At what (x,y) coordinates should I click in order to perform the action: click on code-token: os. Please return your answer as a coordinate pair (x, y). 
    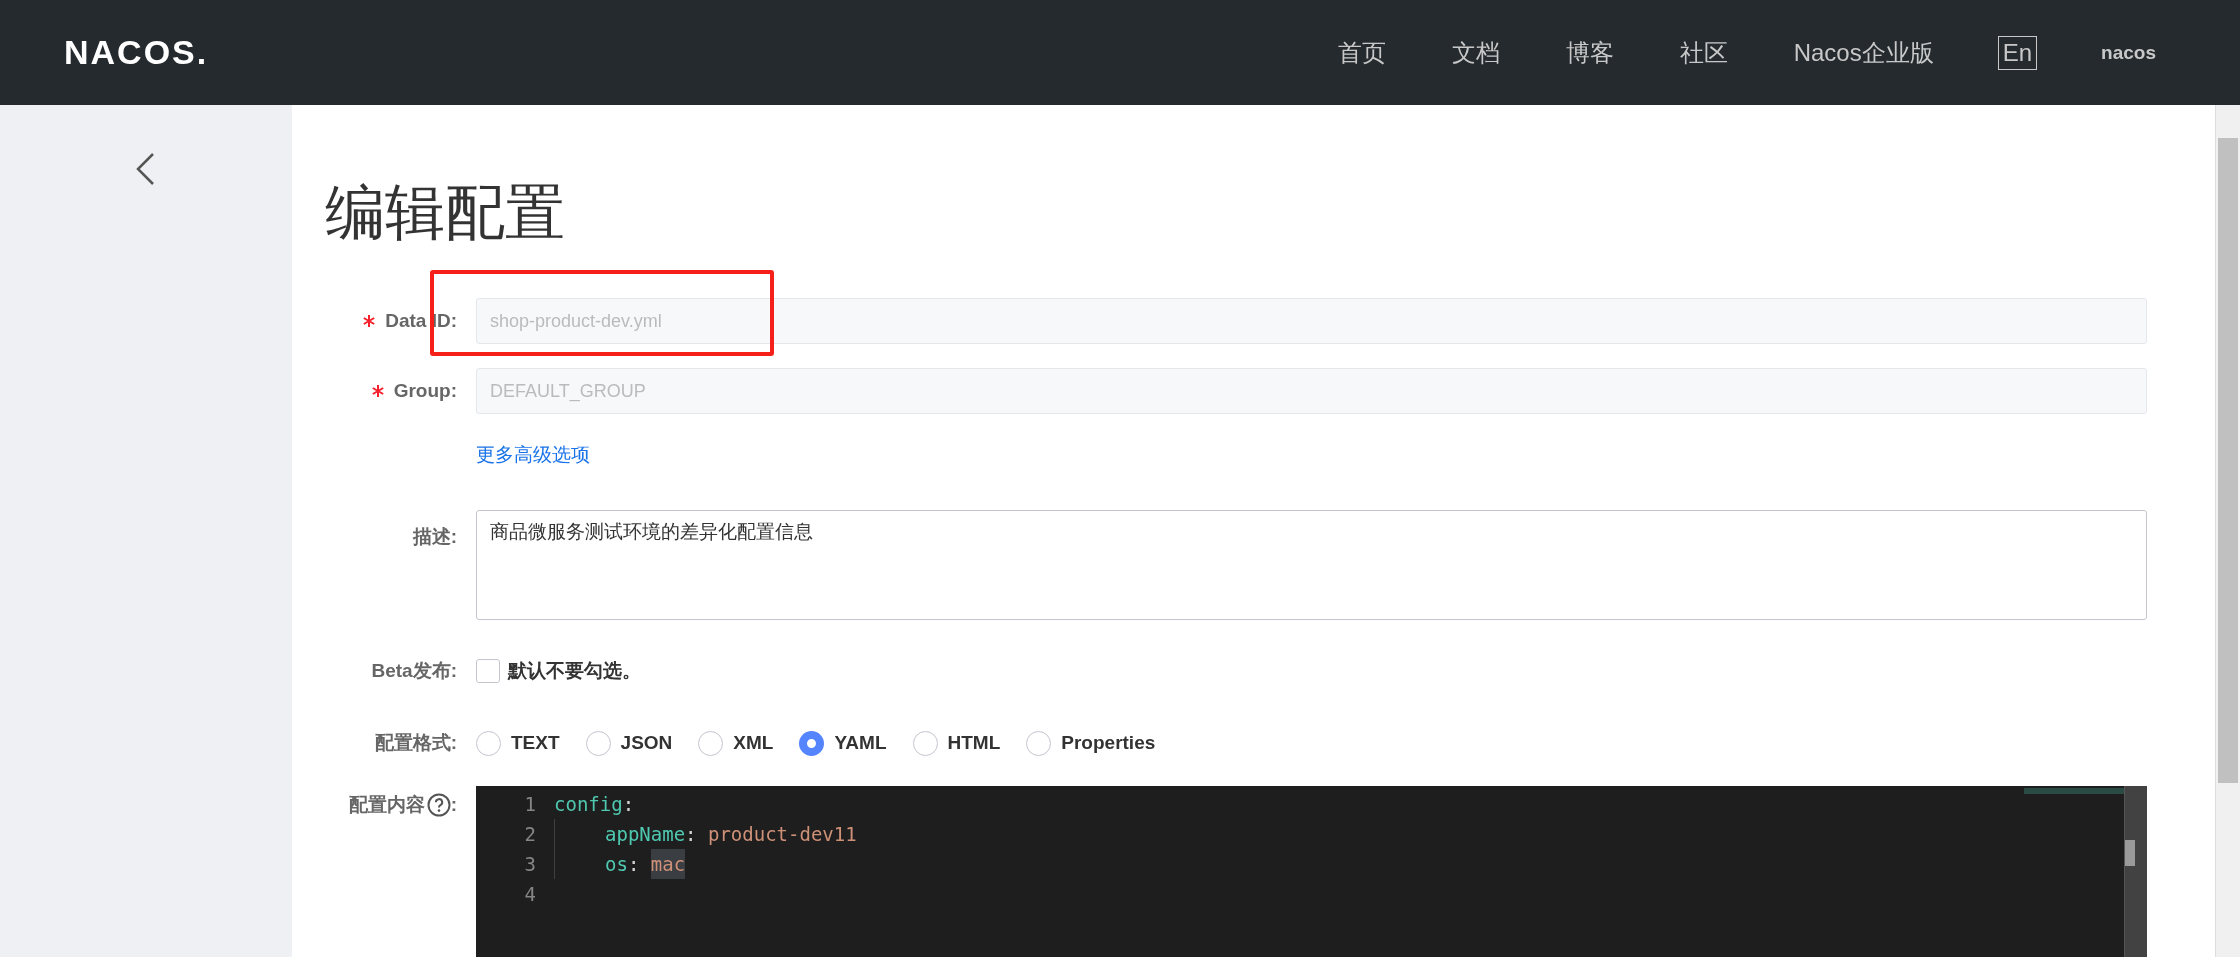
    Looking at the image, I should click on (616, 864).